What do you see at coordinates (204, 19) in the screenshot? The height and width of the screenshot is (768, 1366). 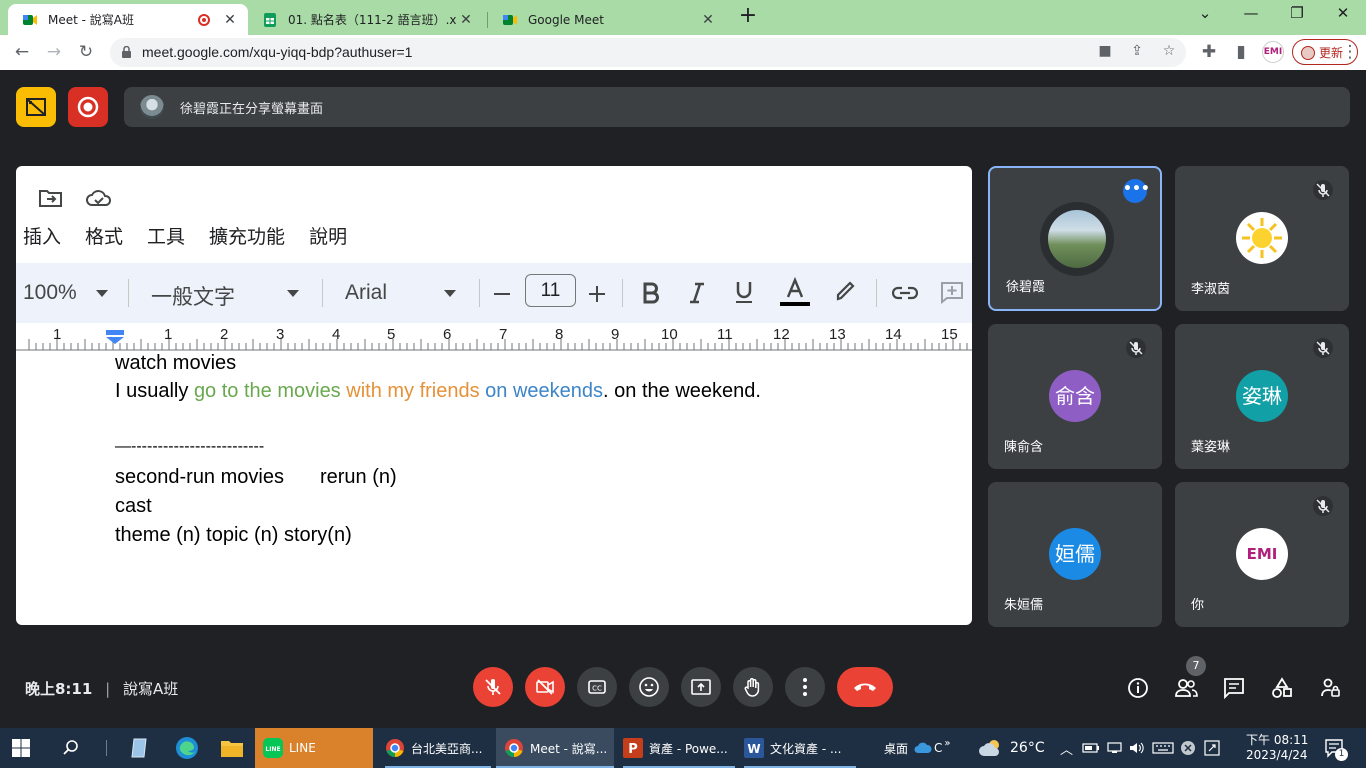 I see `recording-indicator-icon` at bounding box center [204, 19].